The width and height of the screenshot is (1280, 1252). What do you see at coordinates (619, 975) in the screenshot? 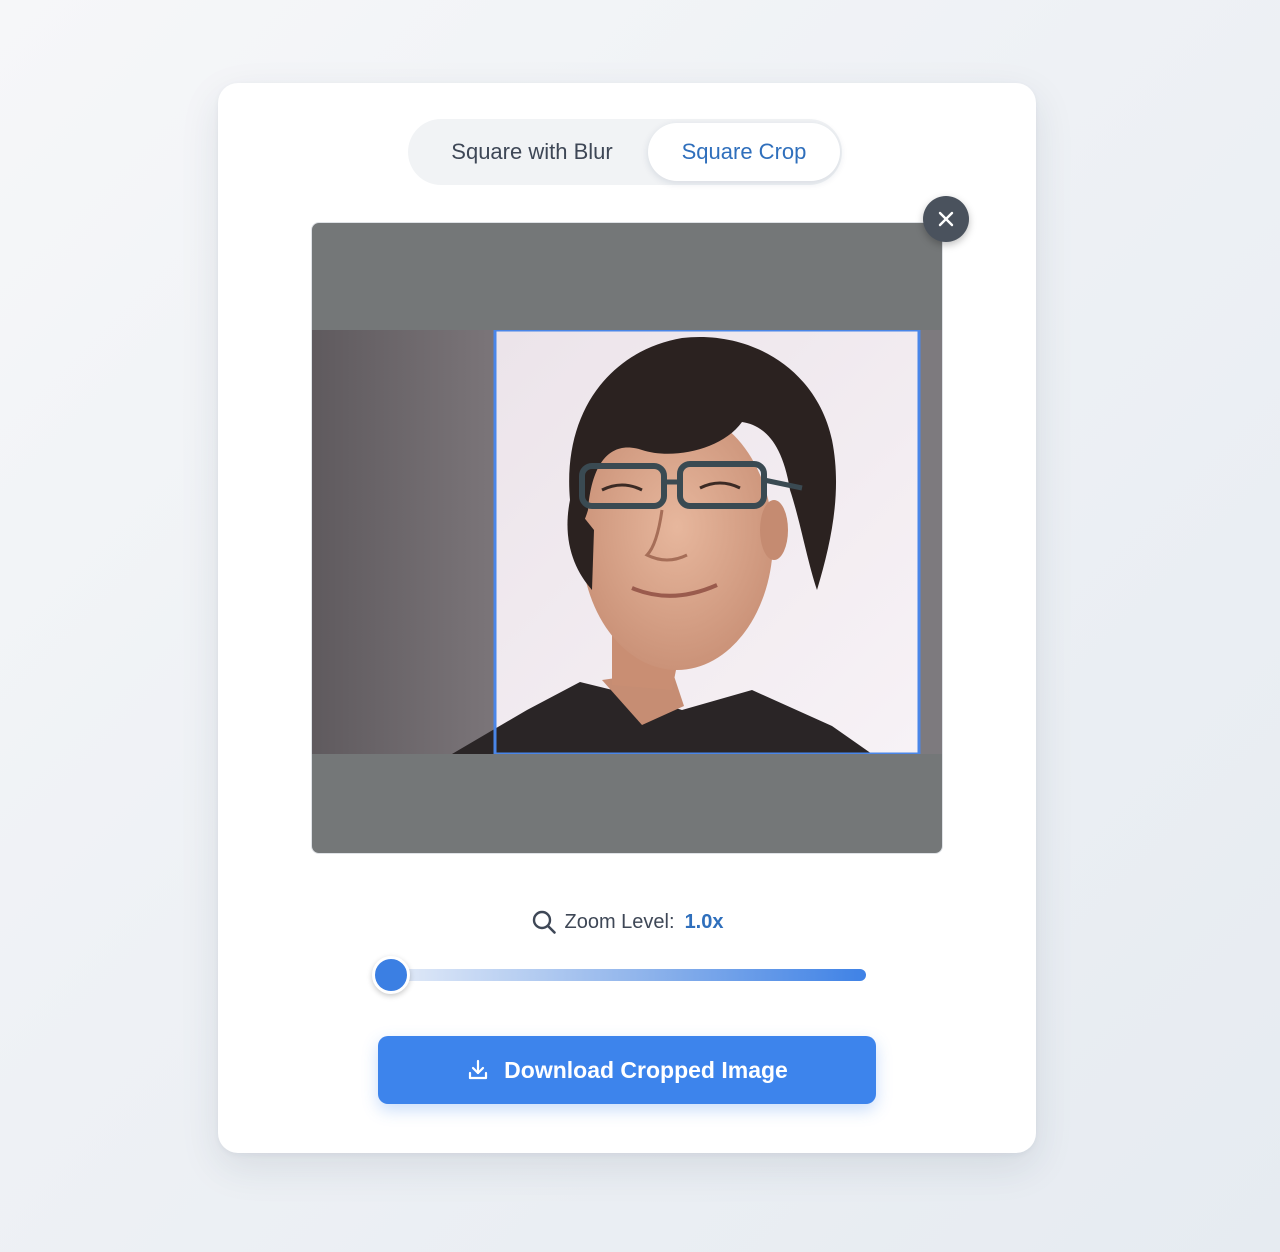
I see `zoom-slider` at bounding box center [619, 975].